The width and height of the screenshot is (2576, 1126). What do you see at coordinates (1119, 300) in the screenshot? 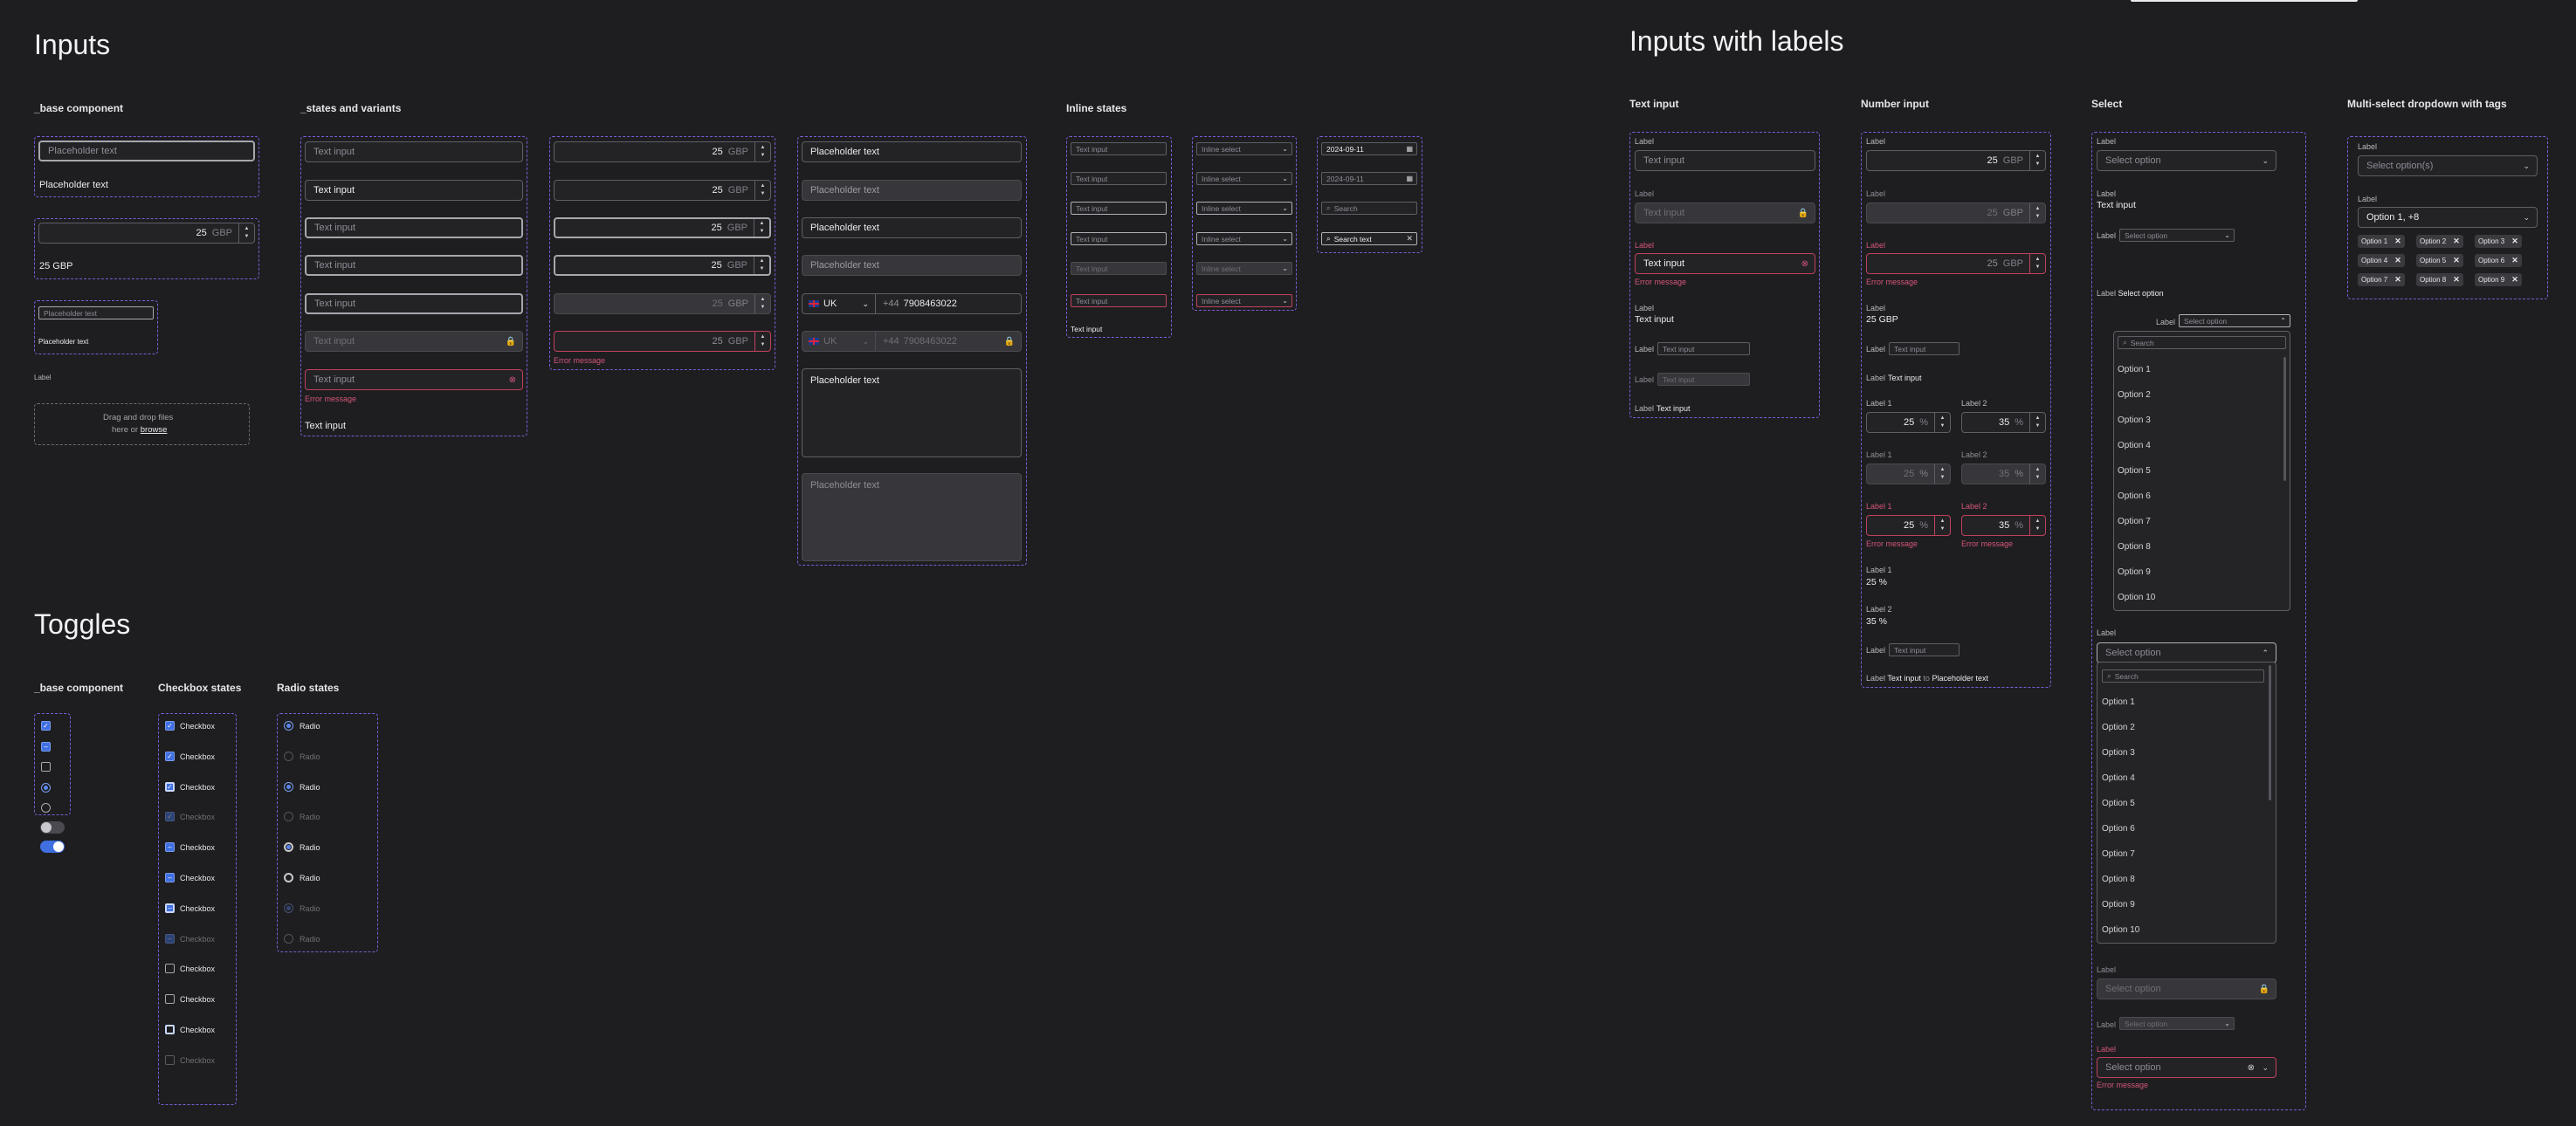
I see `inline-text-error: Text input` at bounding box center [1119, 300].